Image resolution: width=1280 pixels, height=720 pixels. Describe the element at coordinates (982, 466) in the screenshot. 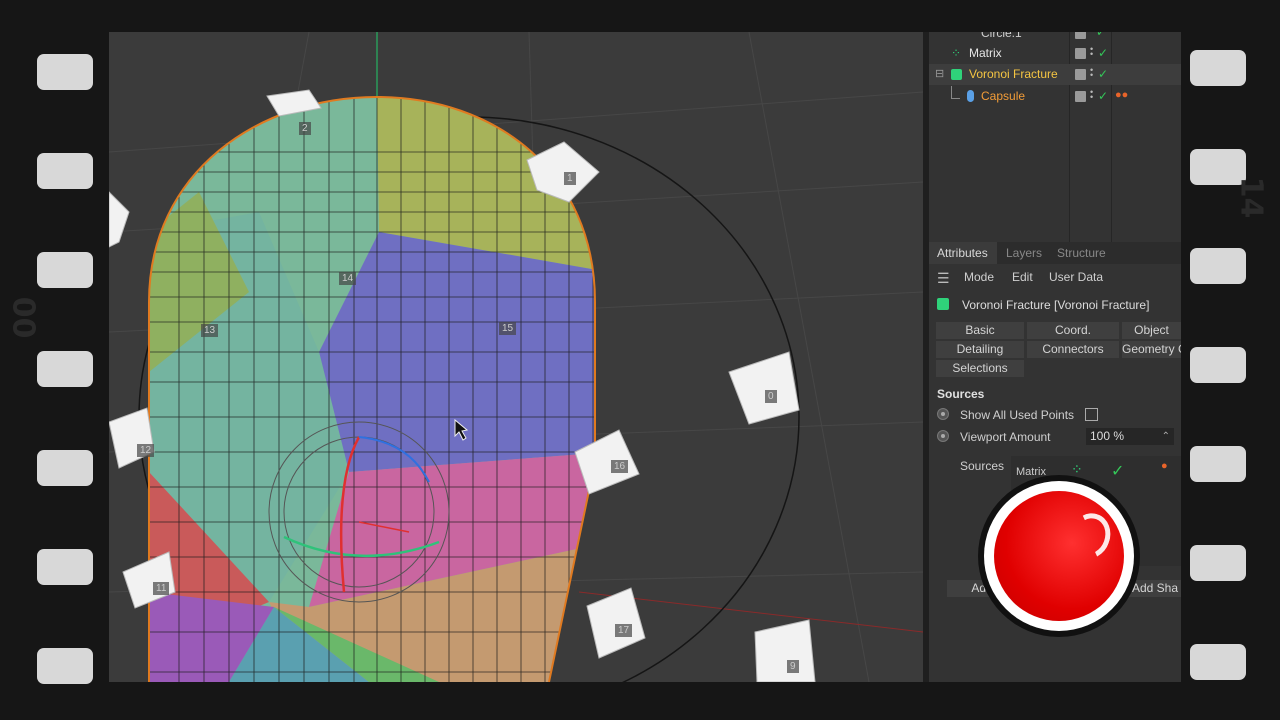

I see `sources-list-label: Sources` at that location.